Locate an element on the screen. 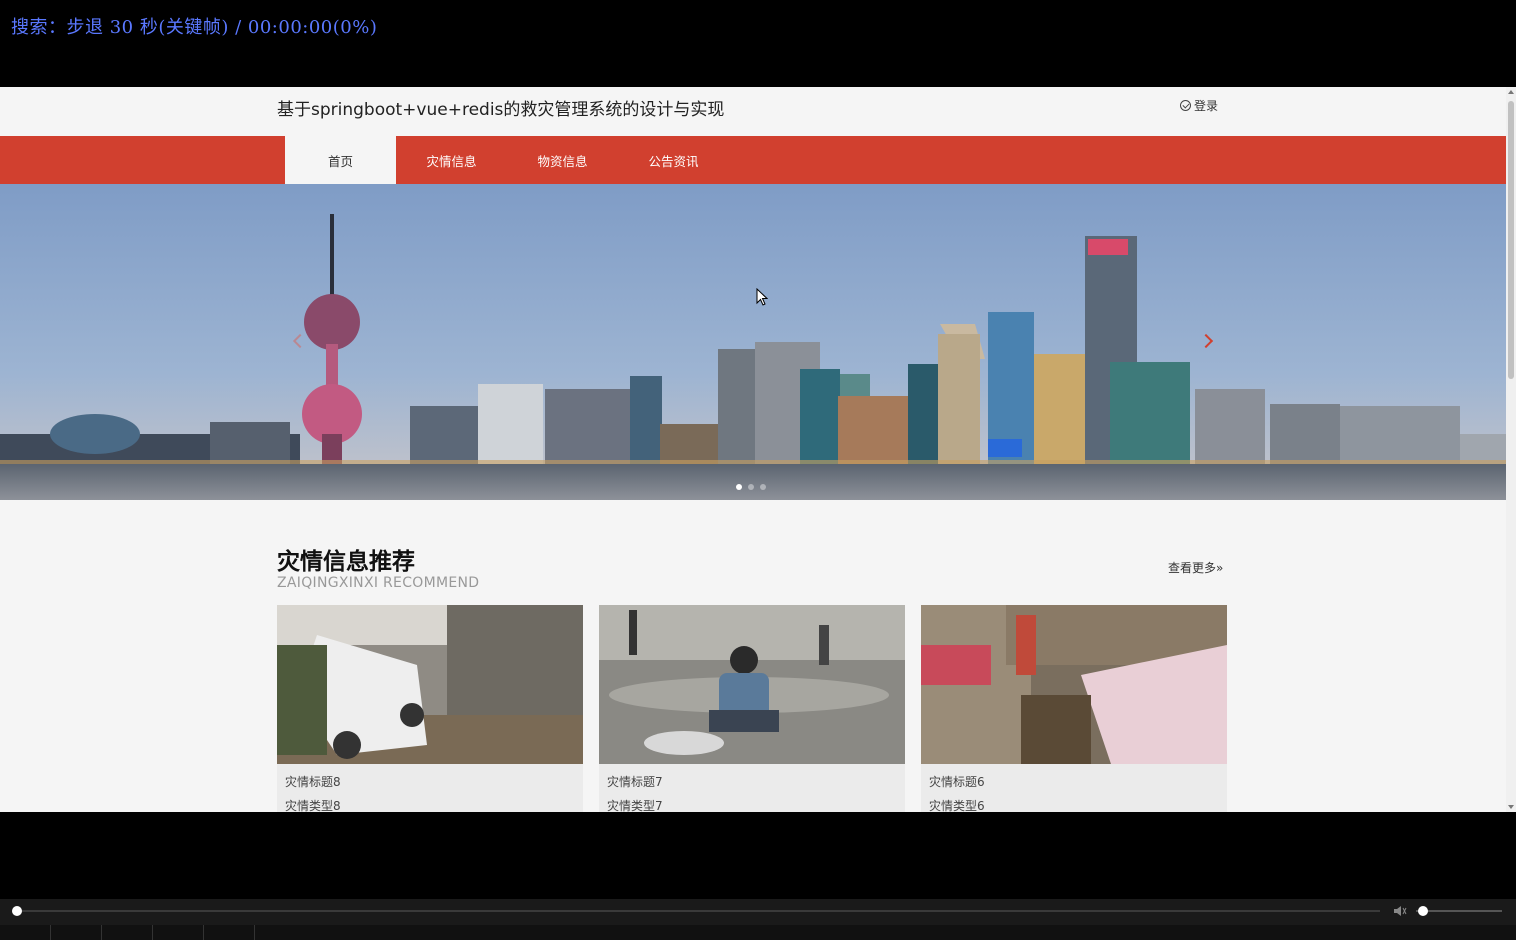  player-button-prev is located at coordinates (127, 932).